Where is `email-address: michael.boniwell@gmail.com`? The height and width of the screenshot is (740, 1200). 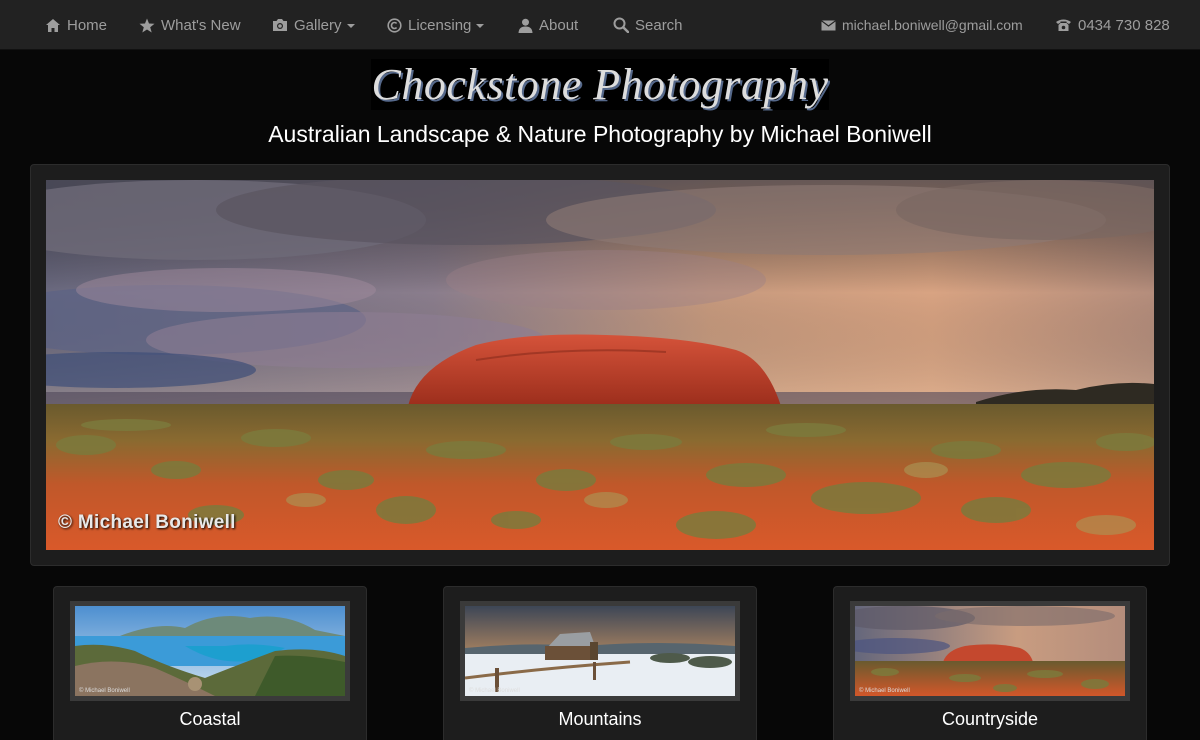
email-address: michael.boniwell@gmail.com is located at coordinates (932, 25).